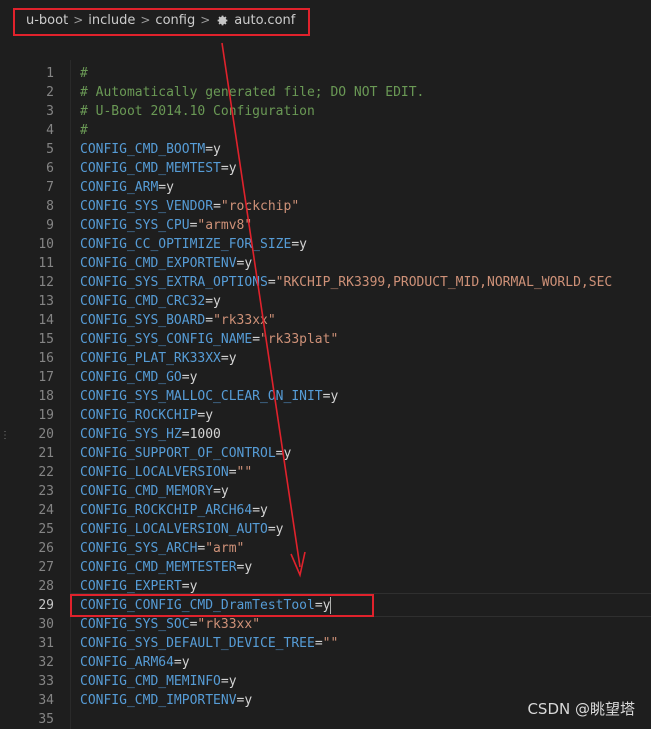 The width and height of the screenshot is (651, 729). What do you see at coordinates (261, 305) in the screenshot?
I see `arrow-line` at bounding box center [261, 305].